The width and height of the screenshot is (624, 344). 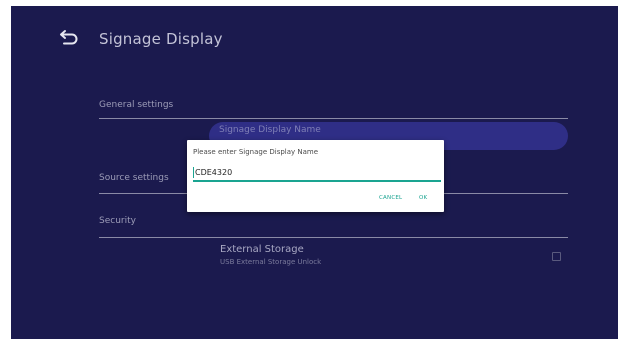 What do you see at coordinates (134, 178) in the screenshot?
I see `section-source-settings: Source settings` at bounding box center [134, 178].